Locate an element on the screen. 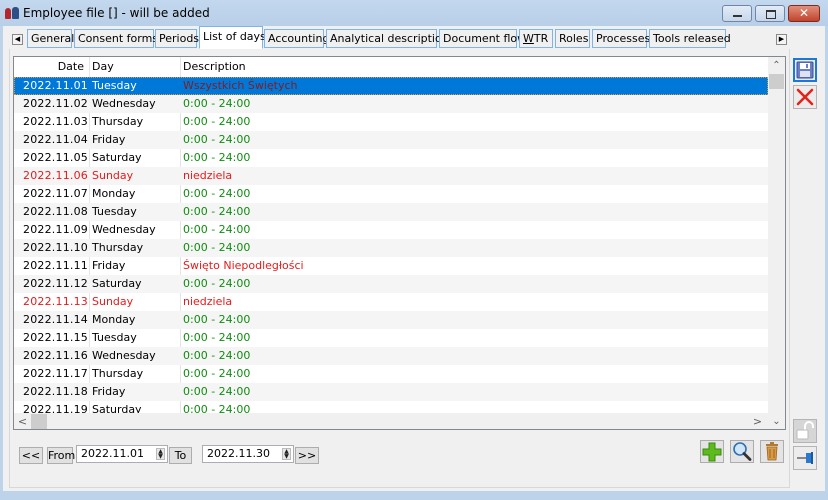 The width and height of the screenshot is (828, 500). tab-periods: Periods is located at coordinates (177, 38).